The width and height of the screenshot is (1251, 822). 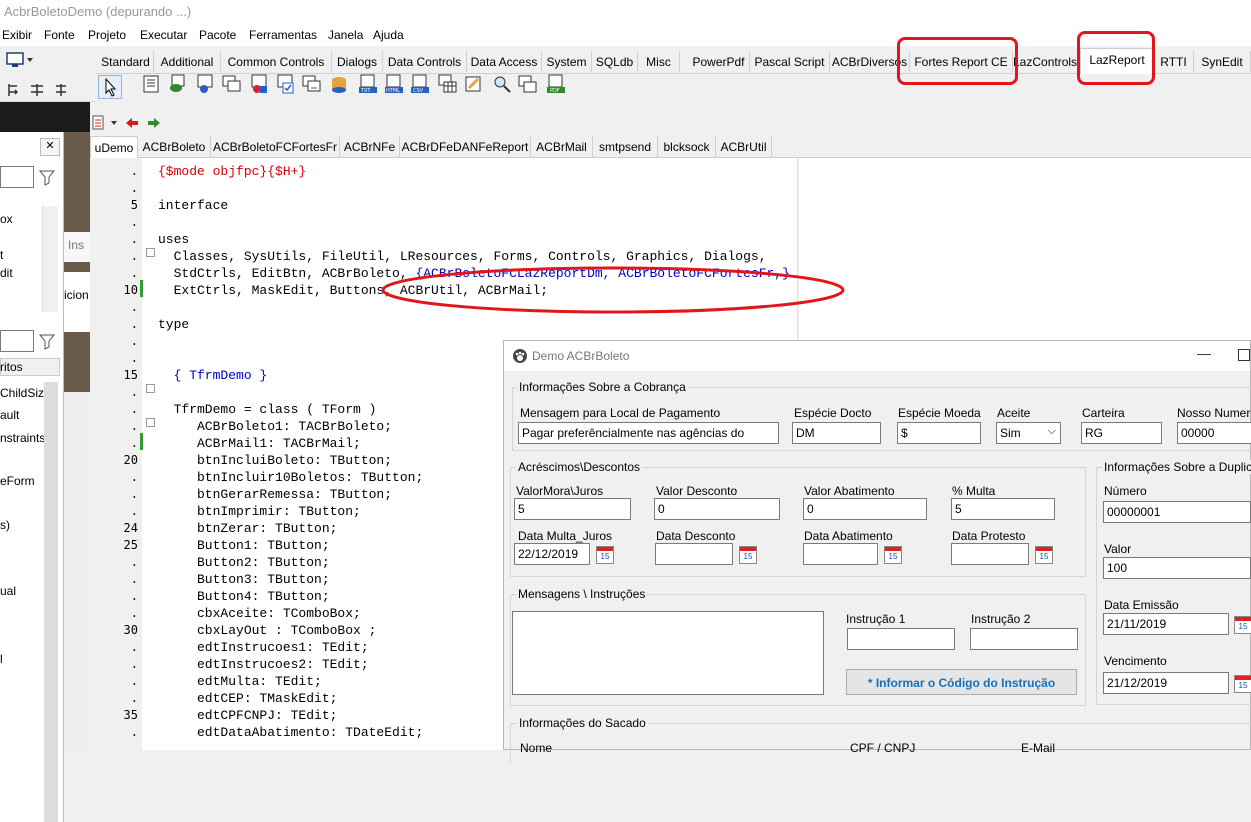 I want to click on code-line: btnImprimir: TButton;, so click(x=259, y=511).